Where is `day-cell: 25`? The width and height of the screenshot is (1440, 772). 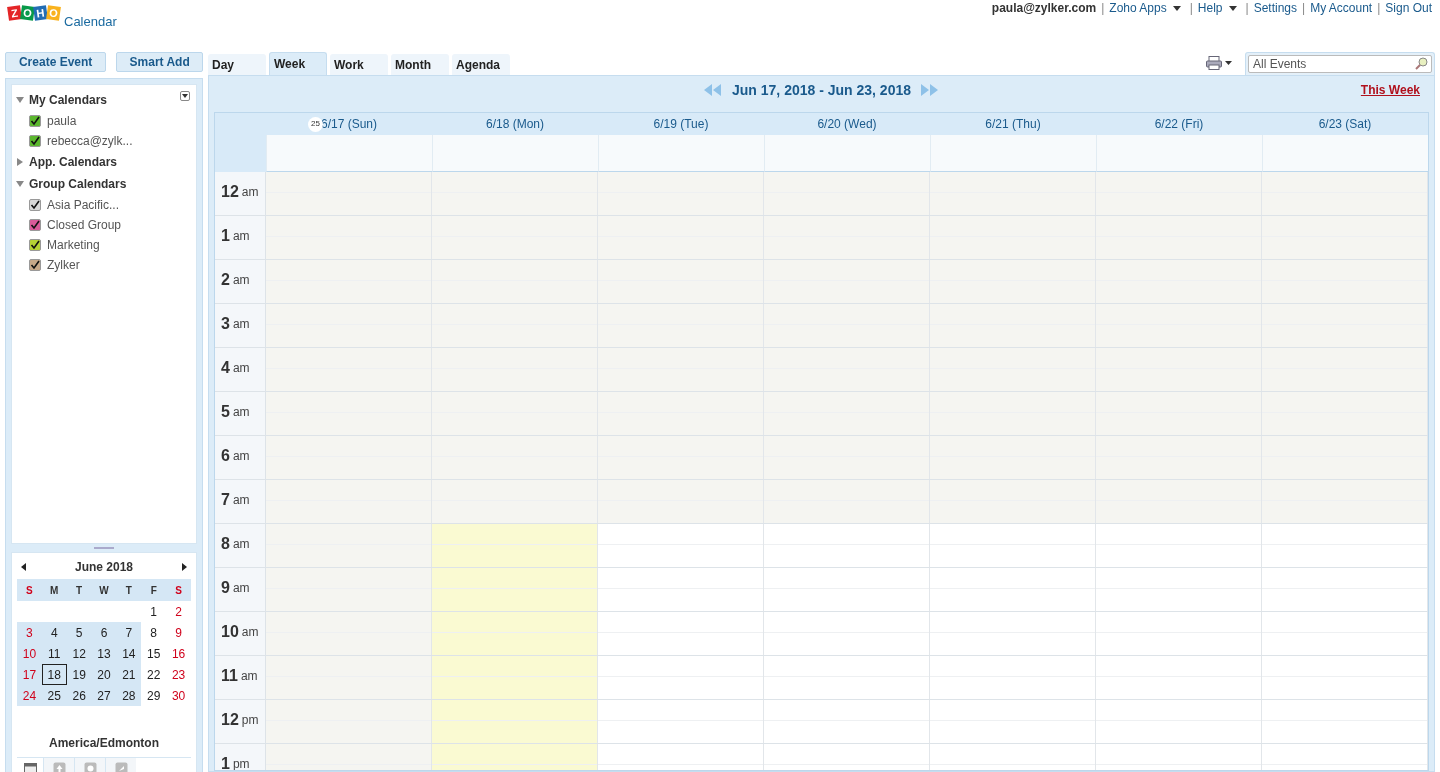
day-cell: 25 is located at coordinates (54, 695).